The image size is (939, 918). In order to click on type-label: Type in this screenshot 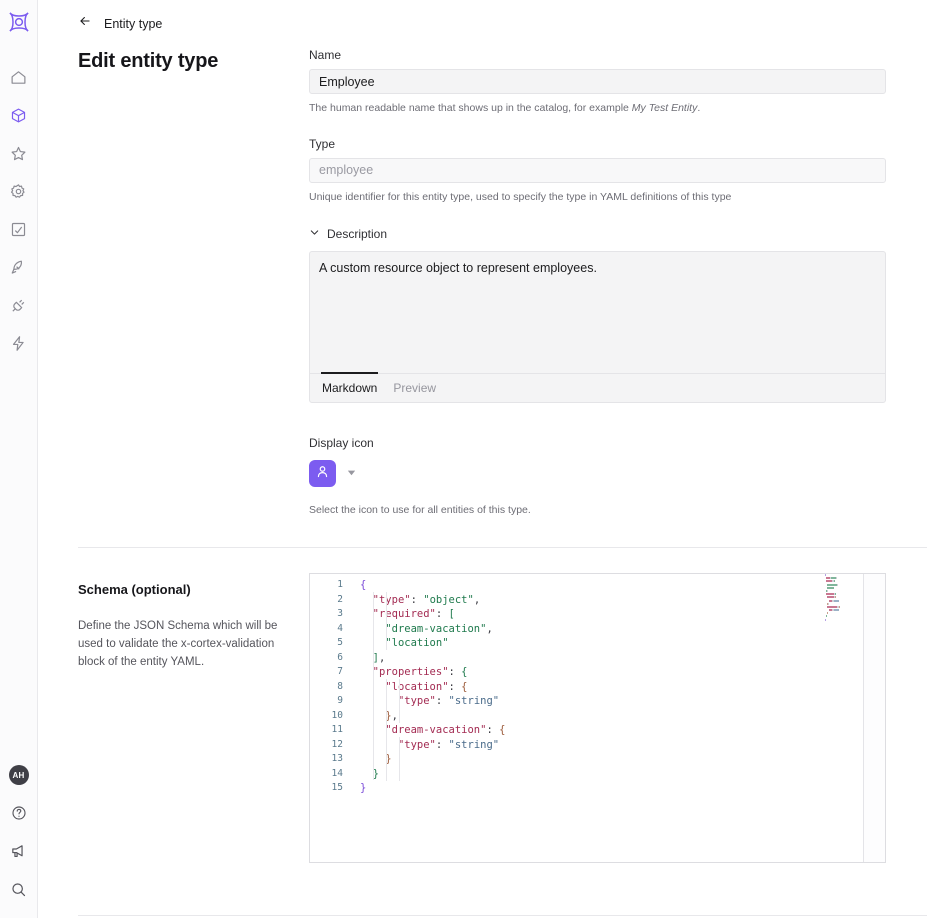, I will do `click(322, 143)`.